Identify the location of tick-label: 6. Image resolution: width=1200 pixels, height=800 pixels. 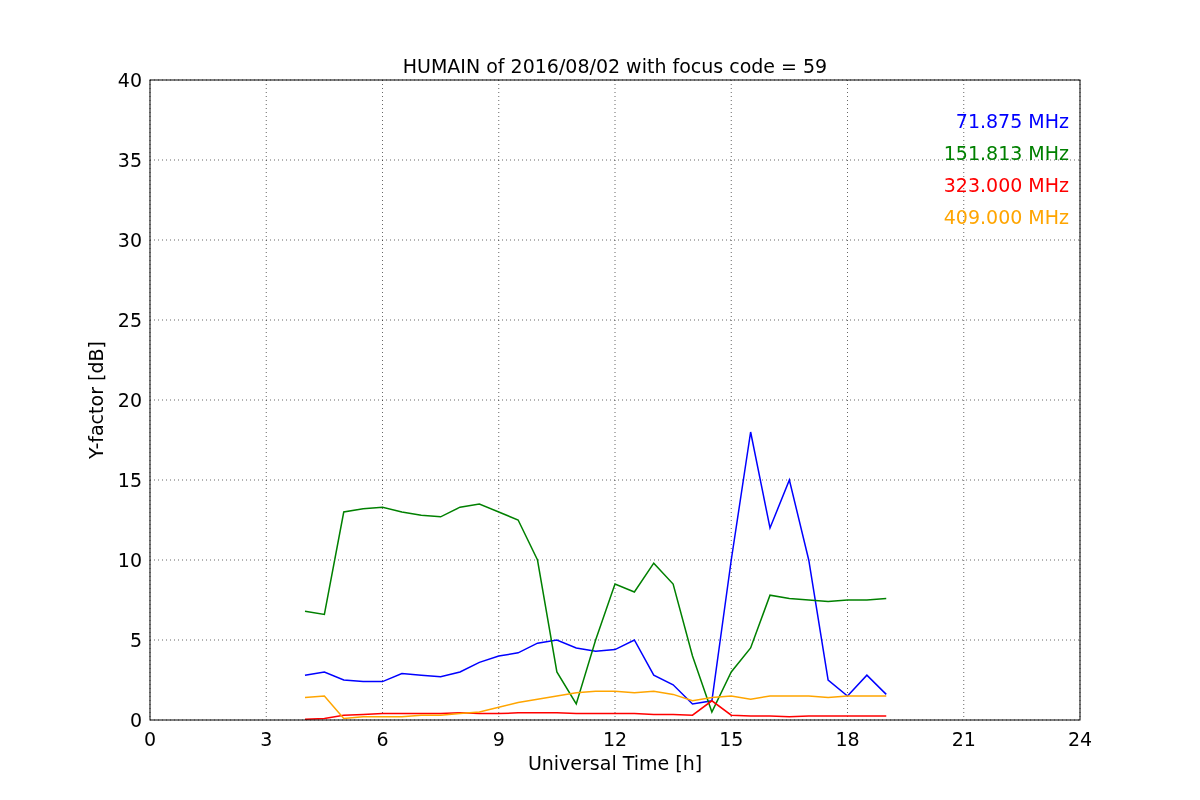
(382, 739).